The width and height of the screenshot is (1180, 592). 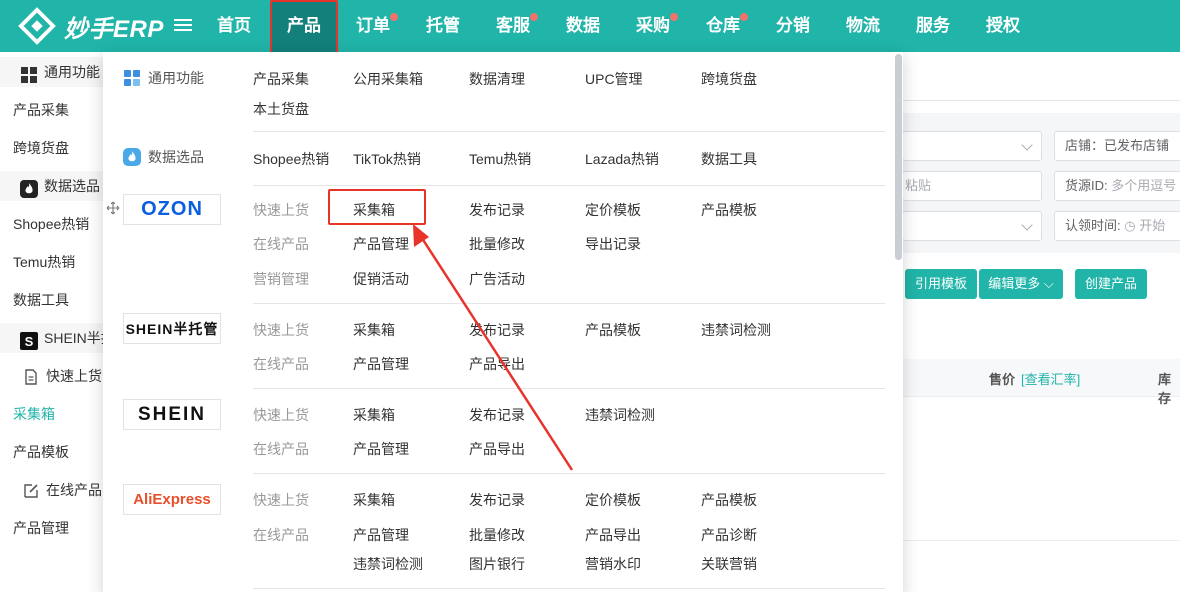 What do you see at coordinates (52, 300) in the screenshot?
I see `sidebar-item-data-tools: 数据工具` at bounding box center [52, 300].